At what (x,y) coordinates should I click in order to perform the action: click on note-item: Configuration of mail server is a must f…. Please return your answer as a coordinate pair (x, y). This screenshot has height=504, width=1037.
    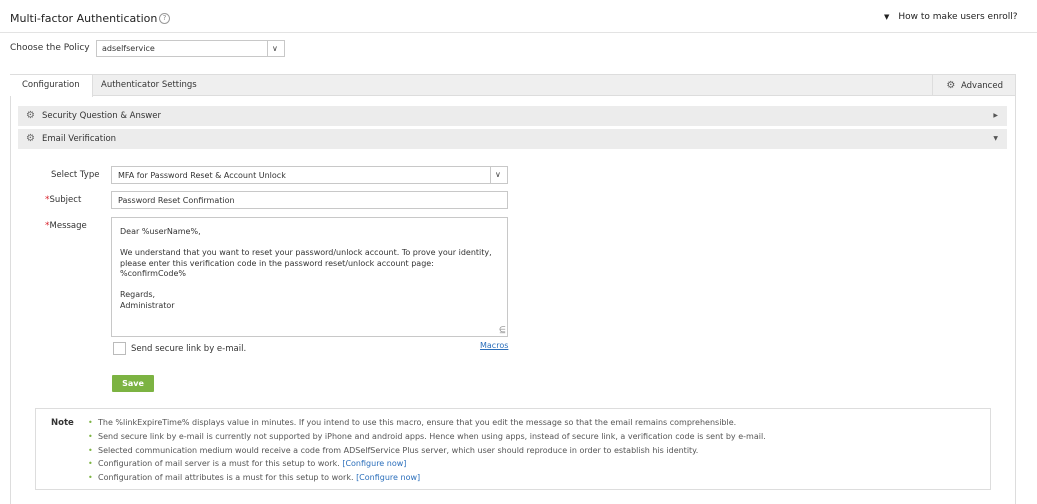
    Looking at the image, I should click on (427, 466).